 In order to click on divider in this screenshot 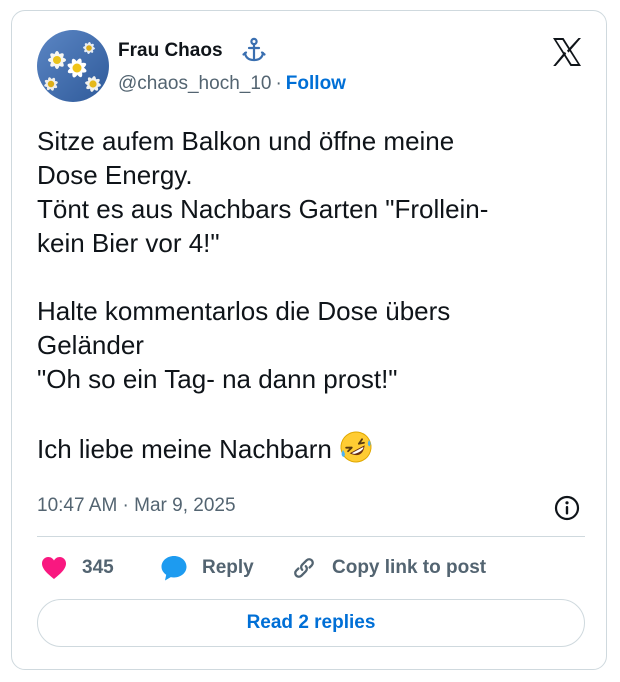, I will do `click(311, 536)`.